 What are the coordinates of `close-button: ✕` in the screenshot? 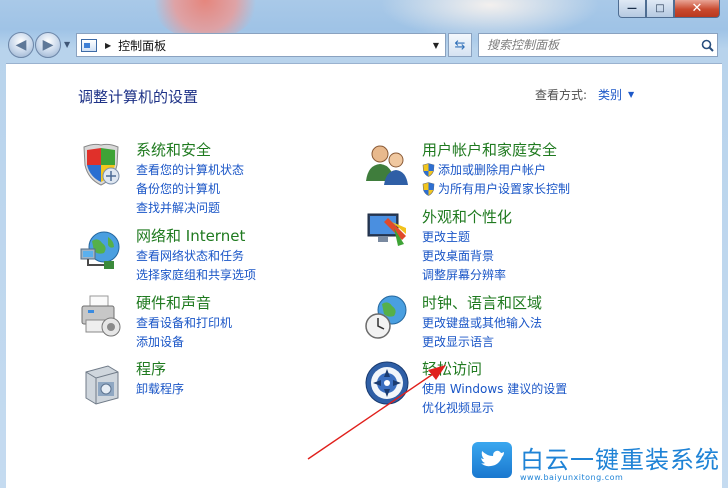 It's located at (697, 9).